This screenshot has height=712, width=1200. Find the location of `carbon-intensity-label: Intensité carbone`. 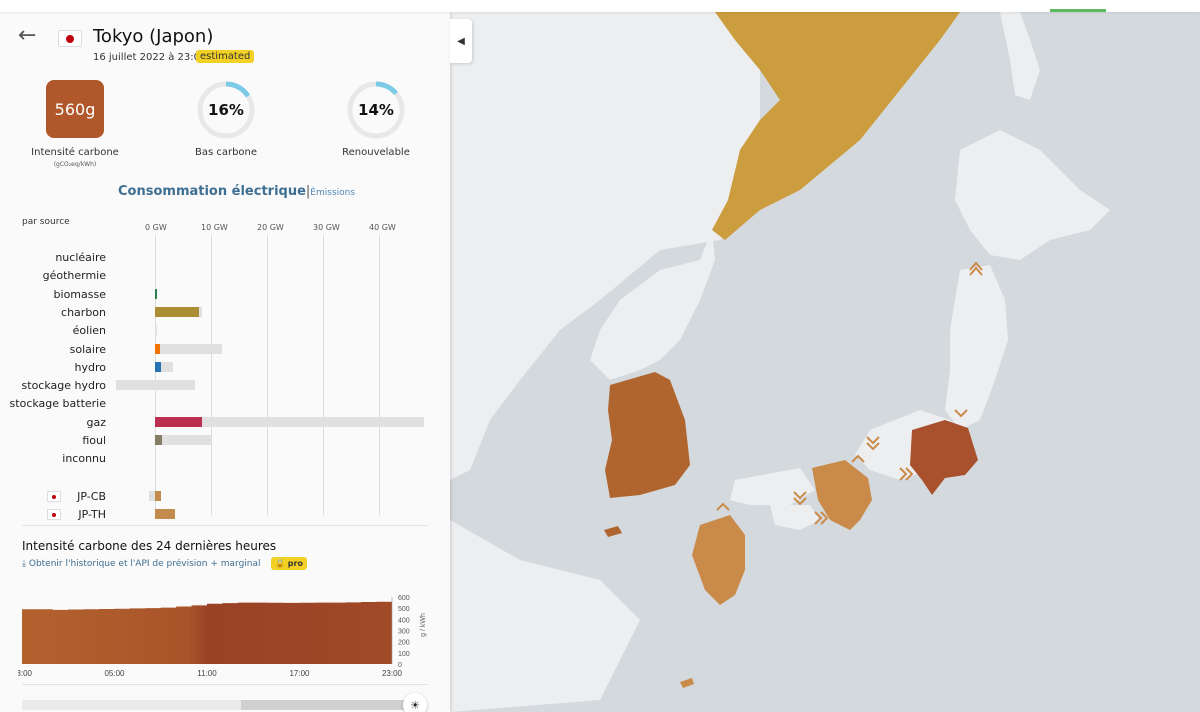

carbon-intensity-label: Intensité carbone is located at coordinates (75, 152).